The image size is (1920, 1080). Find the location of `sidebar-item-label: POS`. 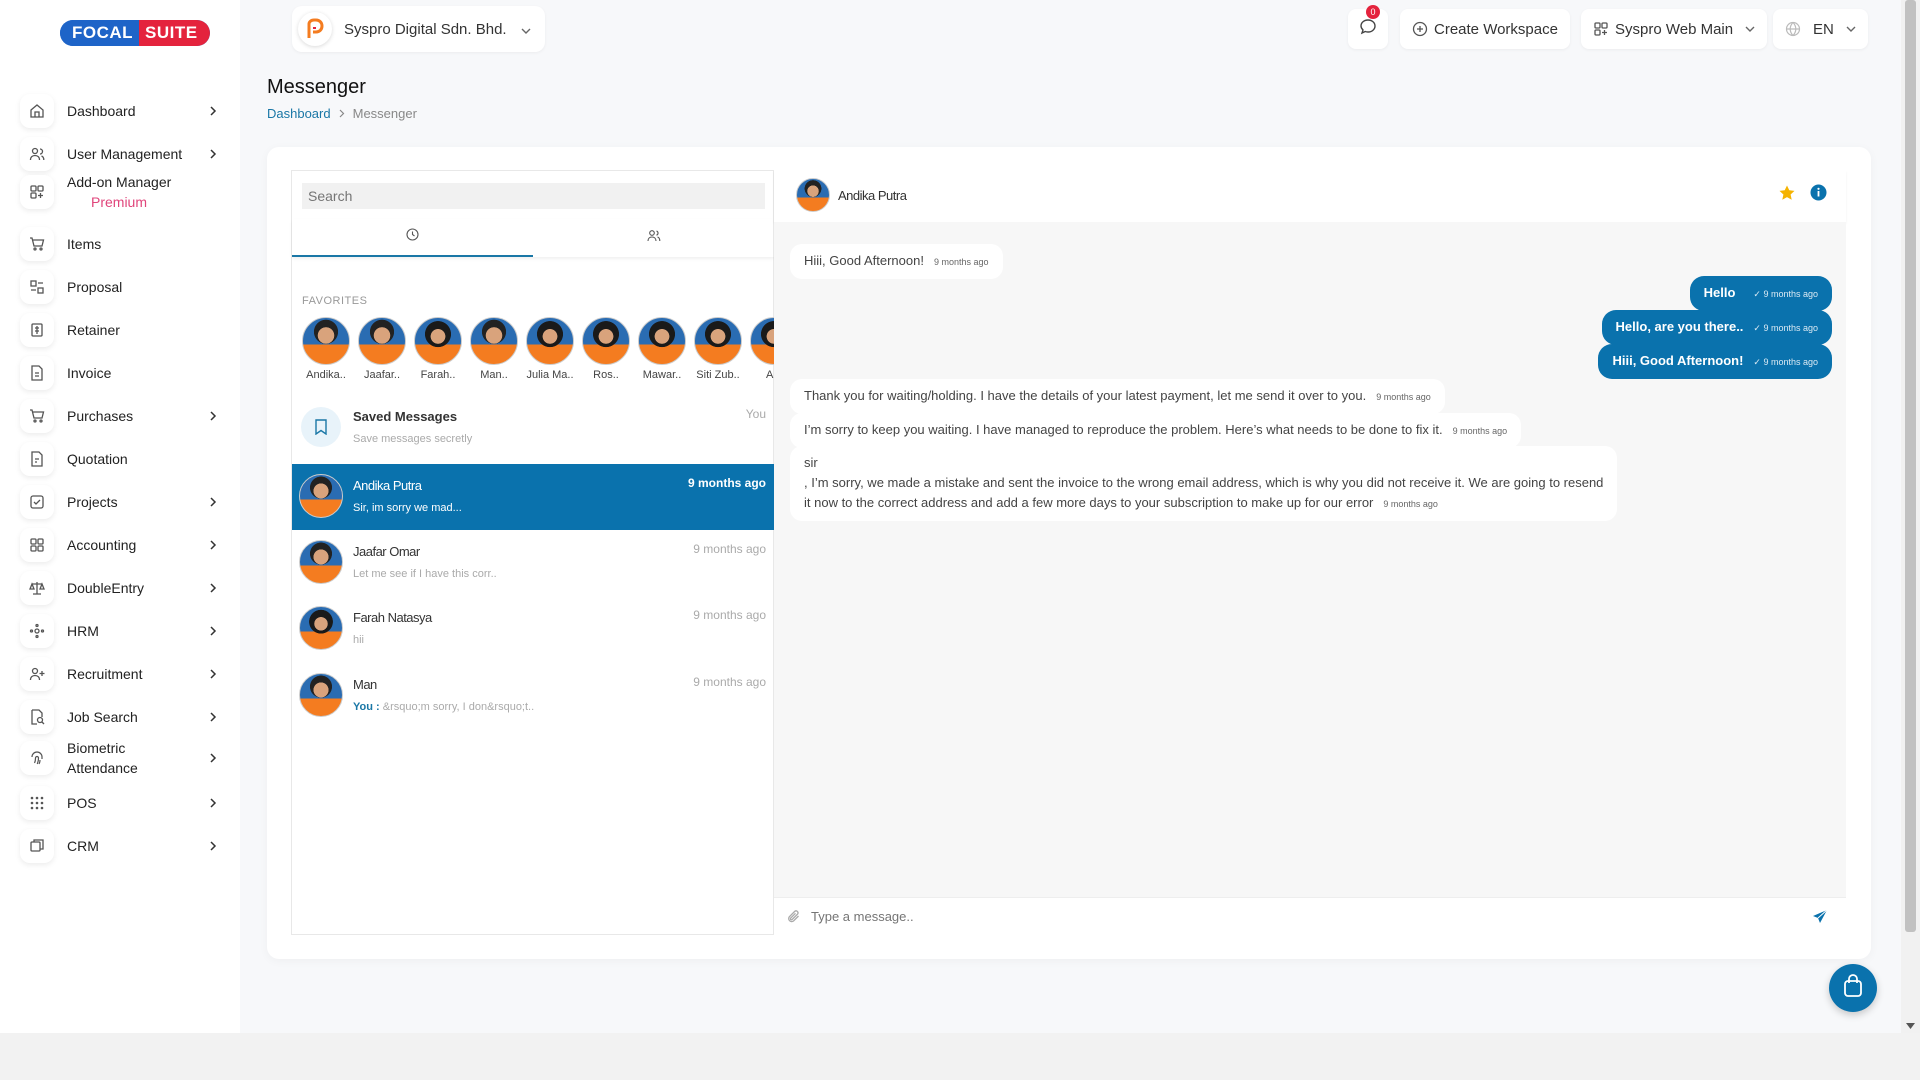

sidebar-item-label: POS is located at coordinates (82, 803).